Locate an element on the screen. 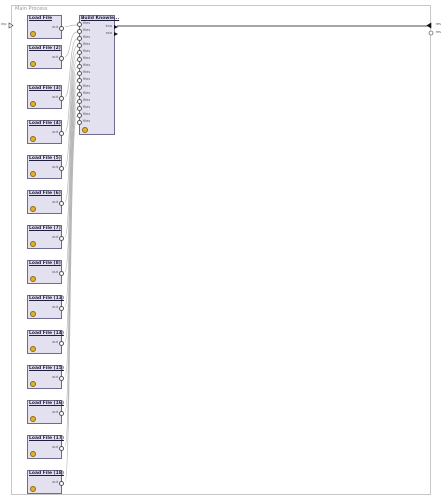  load-file-operator: Load File (3) out is located at coordinates (45, 97).